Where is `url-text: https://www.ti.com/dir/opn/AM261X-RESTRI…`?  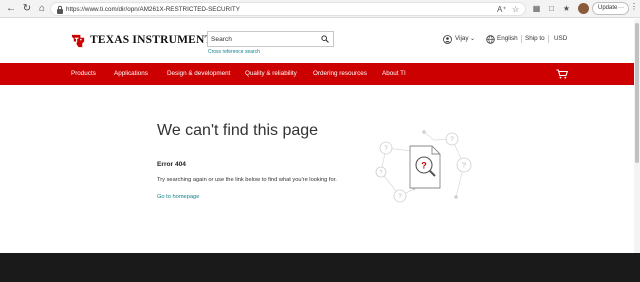 url-text: https://www.ti.com/dir/opn/AM261X-RESTRI… is located at coordinates (153, 9).